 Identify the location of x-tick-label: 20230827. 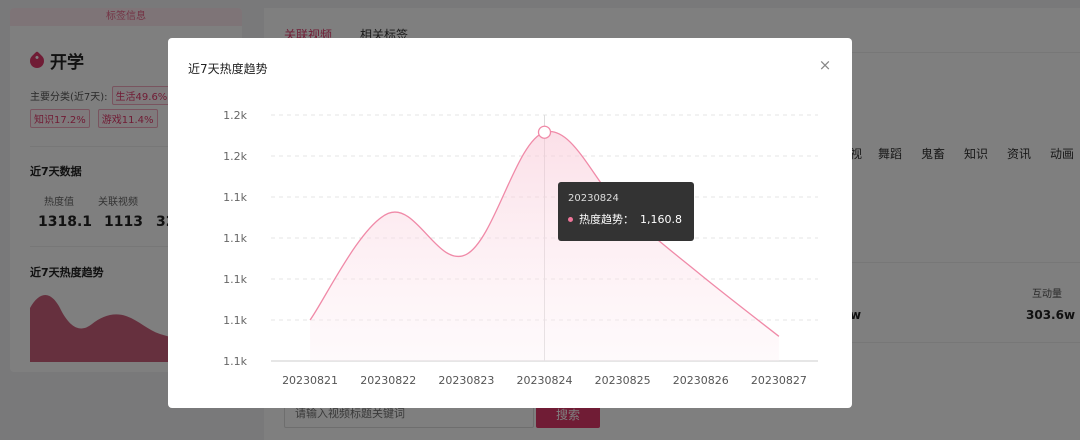
(779, 380).